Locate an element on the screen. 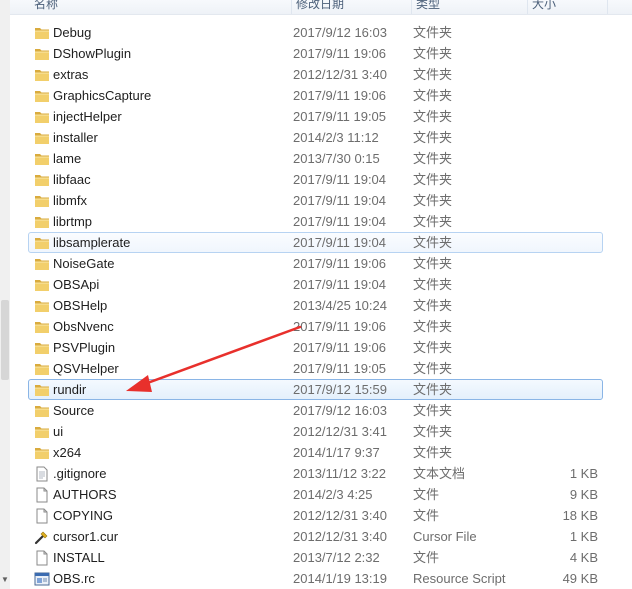 This screenshot has height=589, width=632. modified-date: 2014/2/3 4:25 is located at coordinates (333, 494).